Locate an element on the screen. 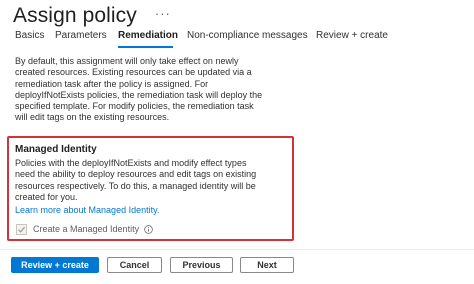 This screenshot has height=284, width=474. tab-parameters: Parameters is located at coordinates (81, 36).